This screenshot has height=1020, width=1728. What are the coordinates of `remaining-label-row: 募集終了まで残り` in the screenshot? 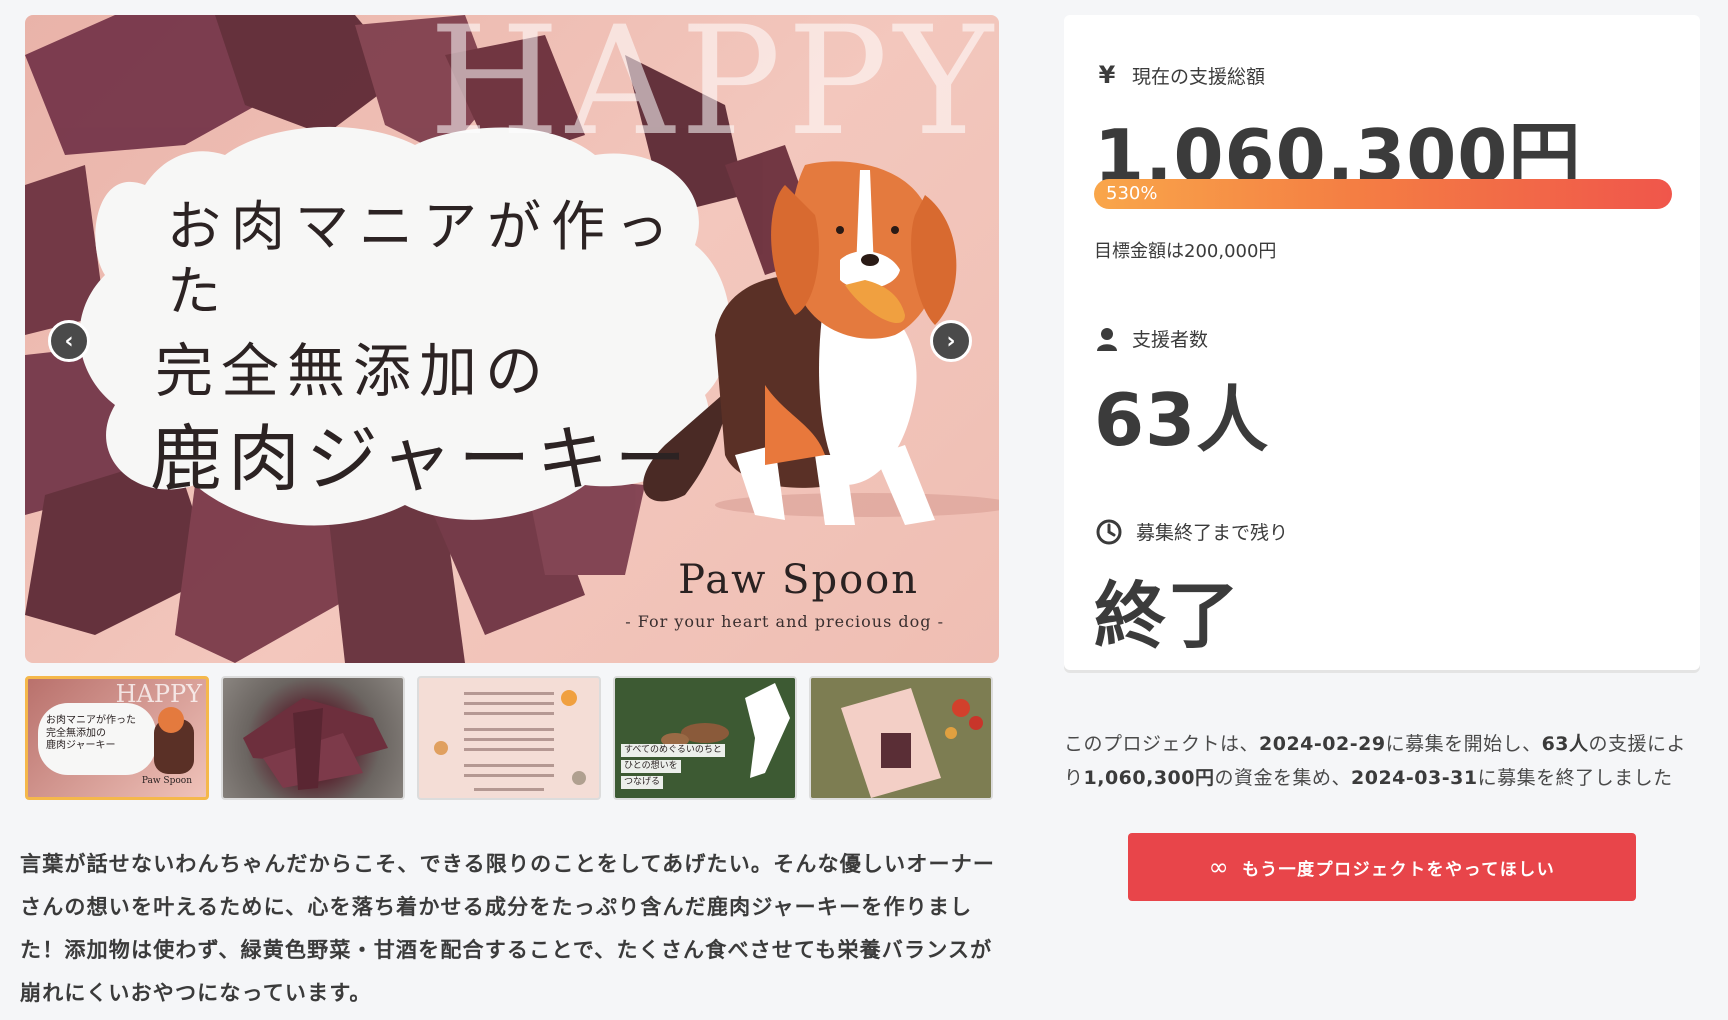 It's located at (1192, 531).